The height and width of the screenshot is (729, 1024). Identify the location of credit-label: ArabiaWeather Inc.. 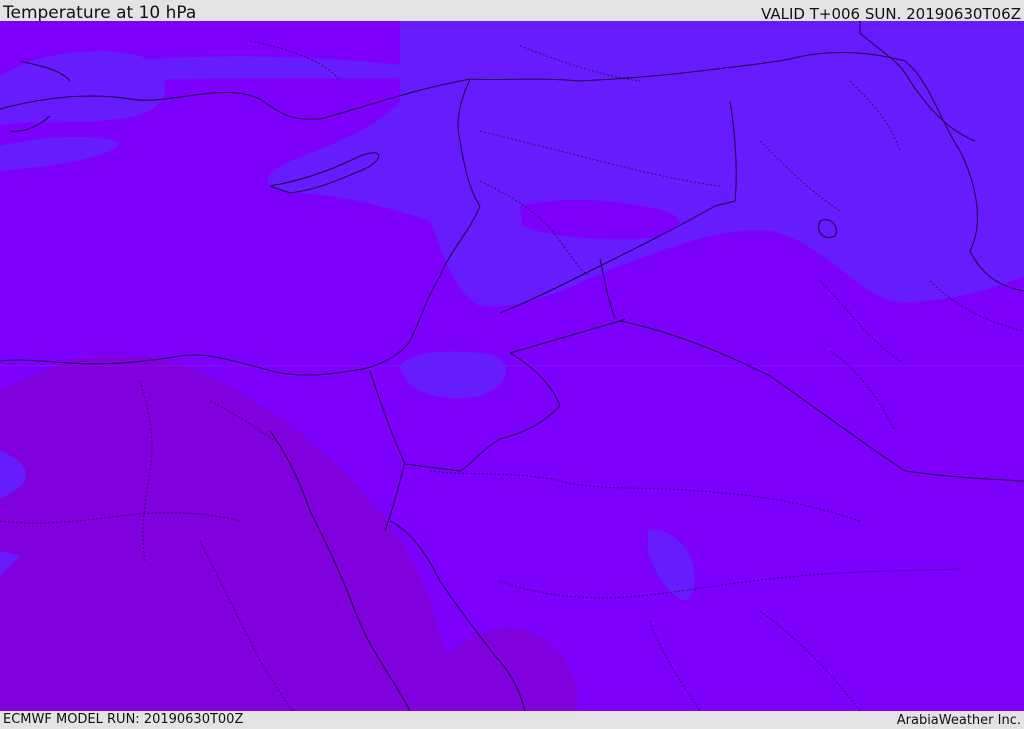
(958, 720).